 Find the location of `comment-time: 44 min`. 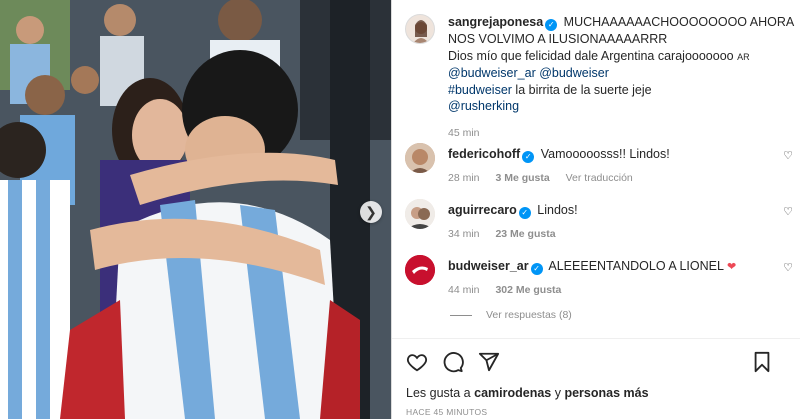

comment-time: 44 min is located at coordinates (464, 290).